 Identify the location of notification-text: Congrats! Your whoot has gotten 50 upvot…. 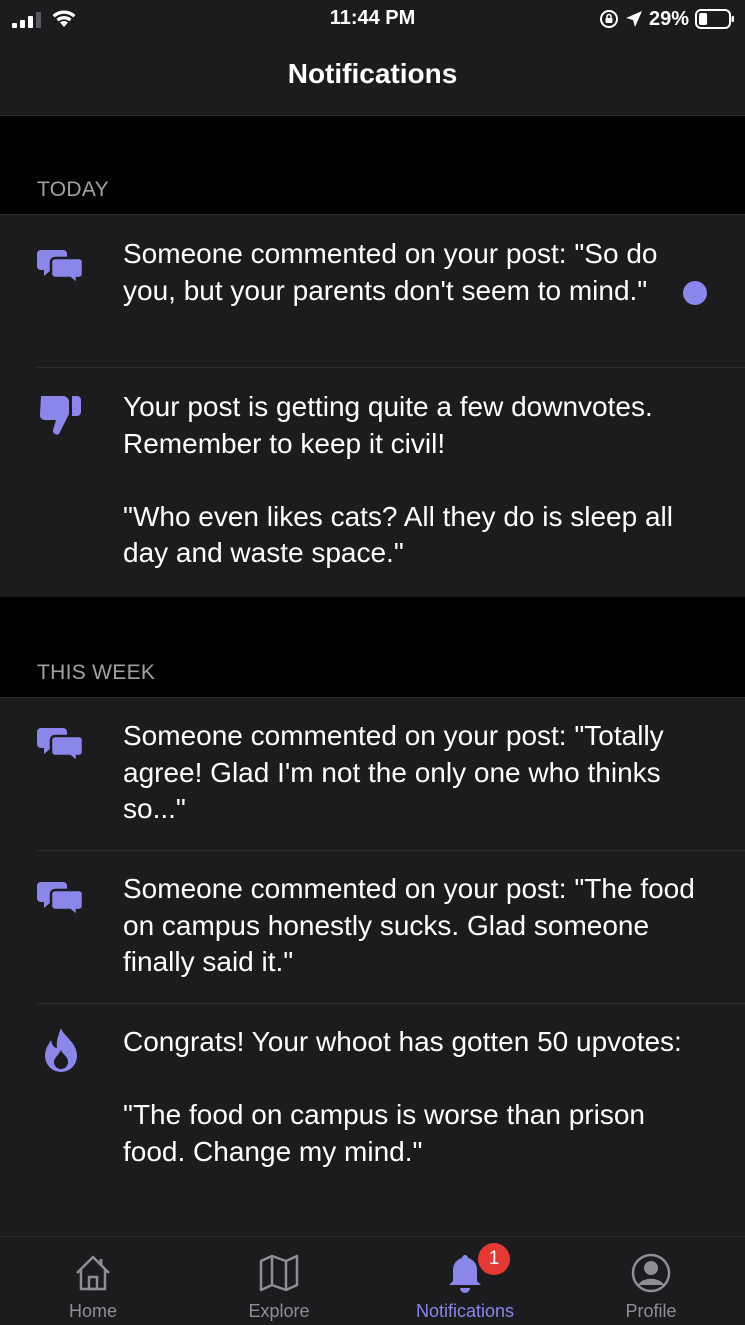
(402, 1096).